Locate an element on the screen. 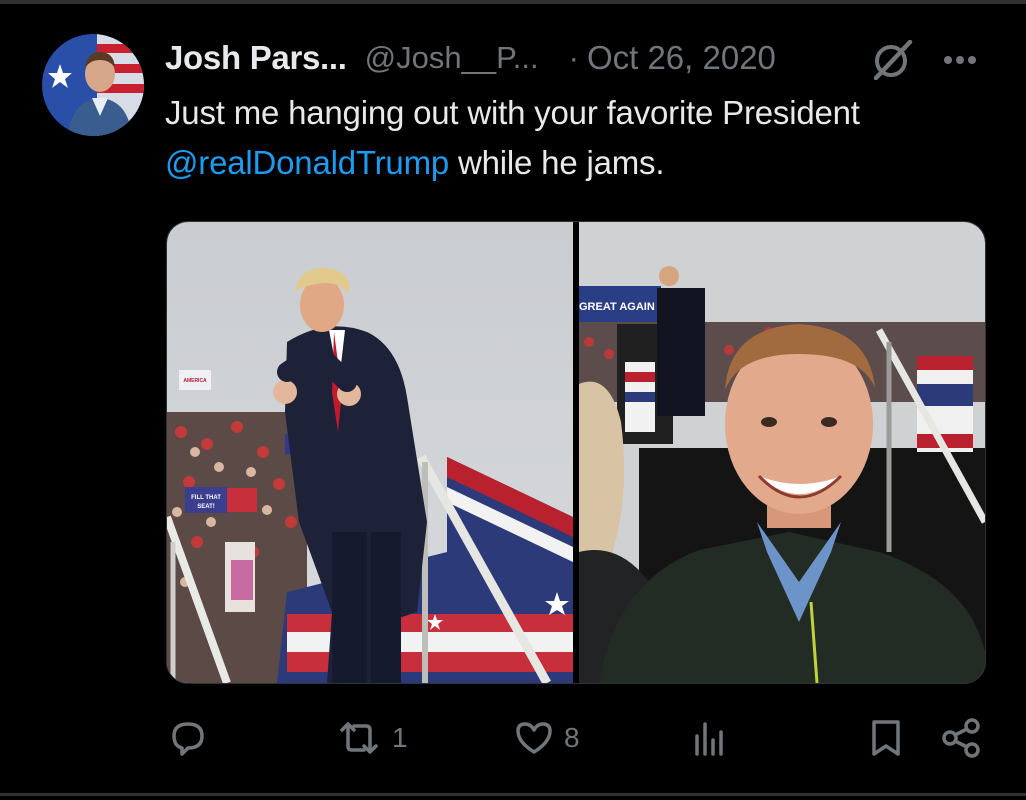  share-button is located at coordinates (962, 738).